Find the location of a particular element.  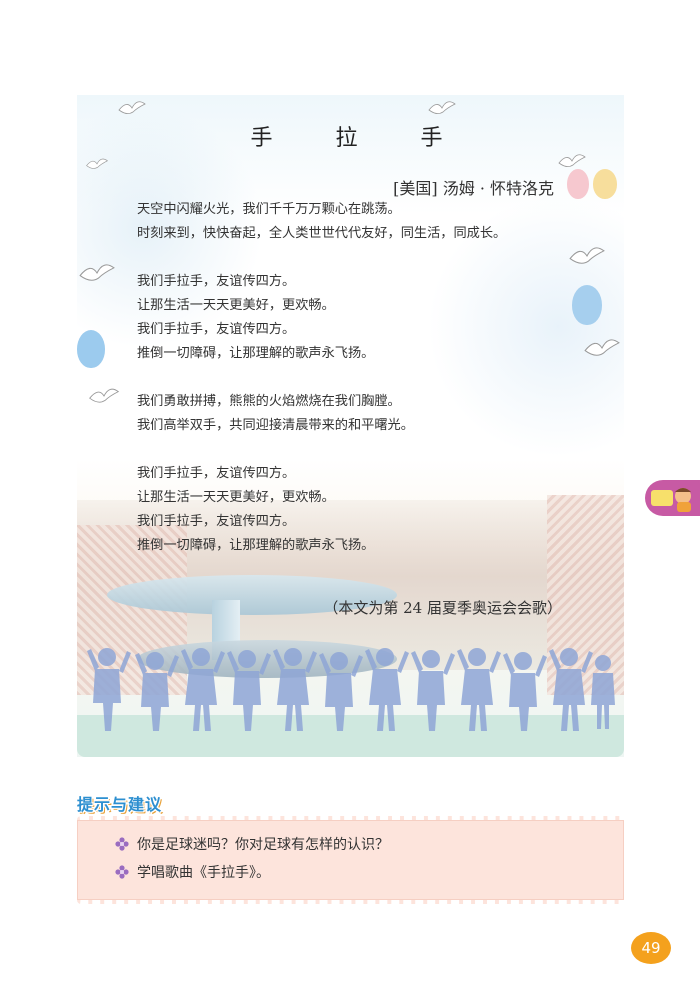

lyric-line: 我们勇敢拼搏，熊熊的火焰燃烧在我们胸膛。 is located at coordinates (269, 401).